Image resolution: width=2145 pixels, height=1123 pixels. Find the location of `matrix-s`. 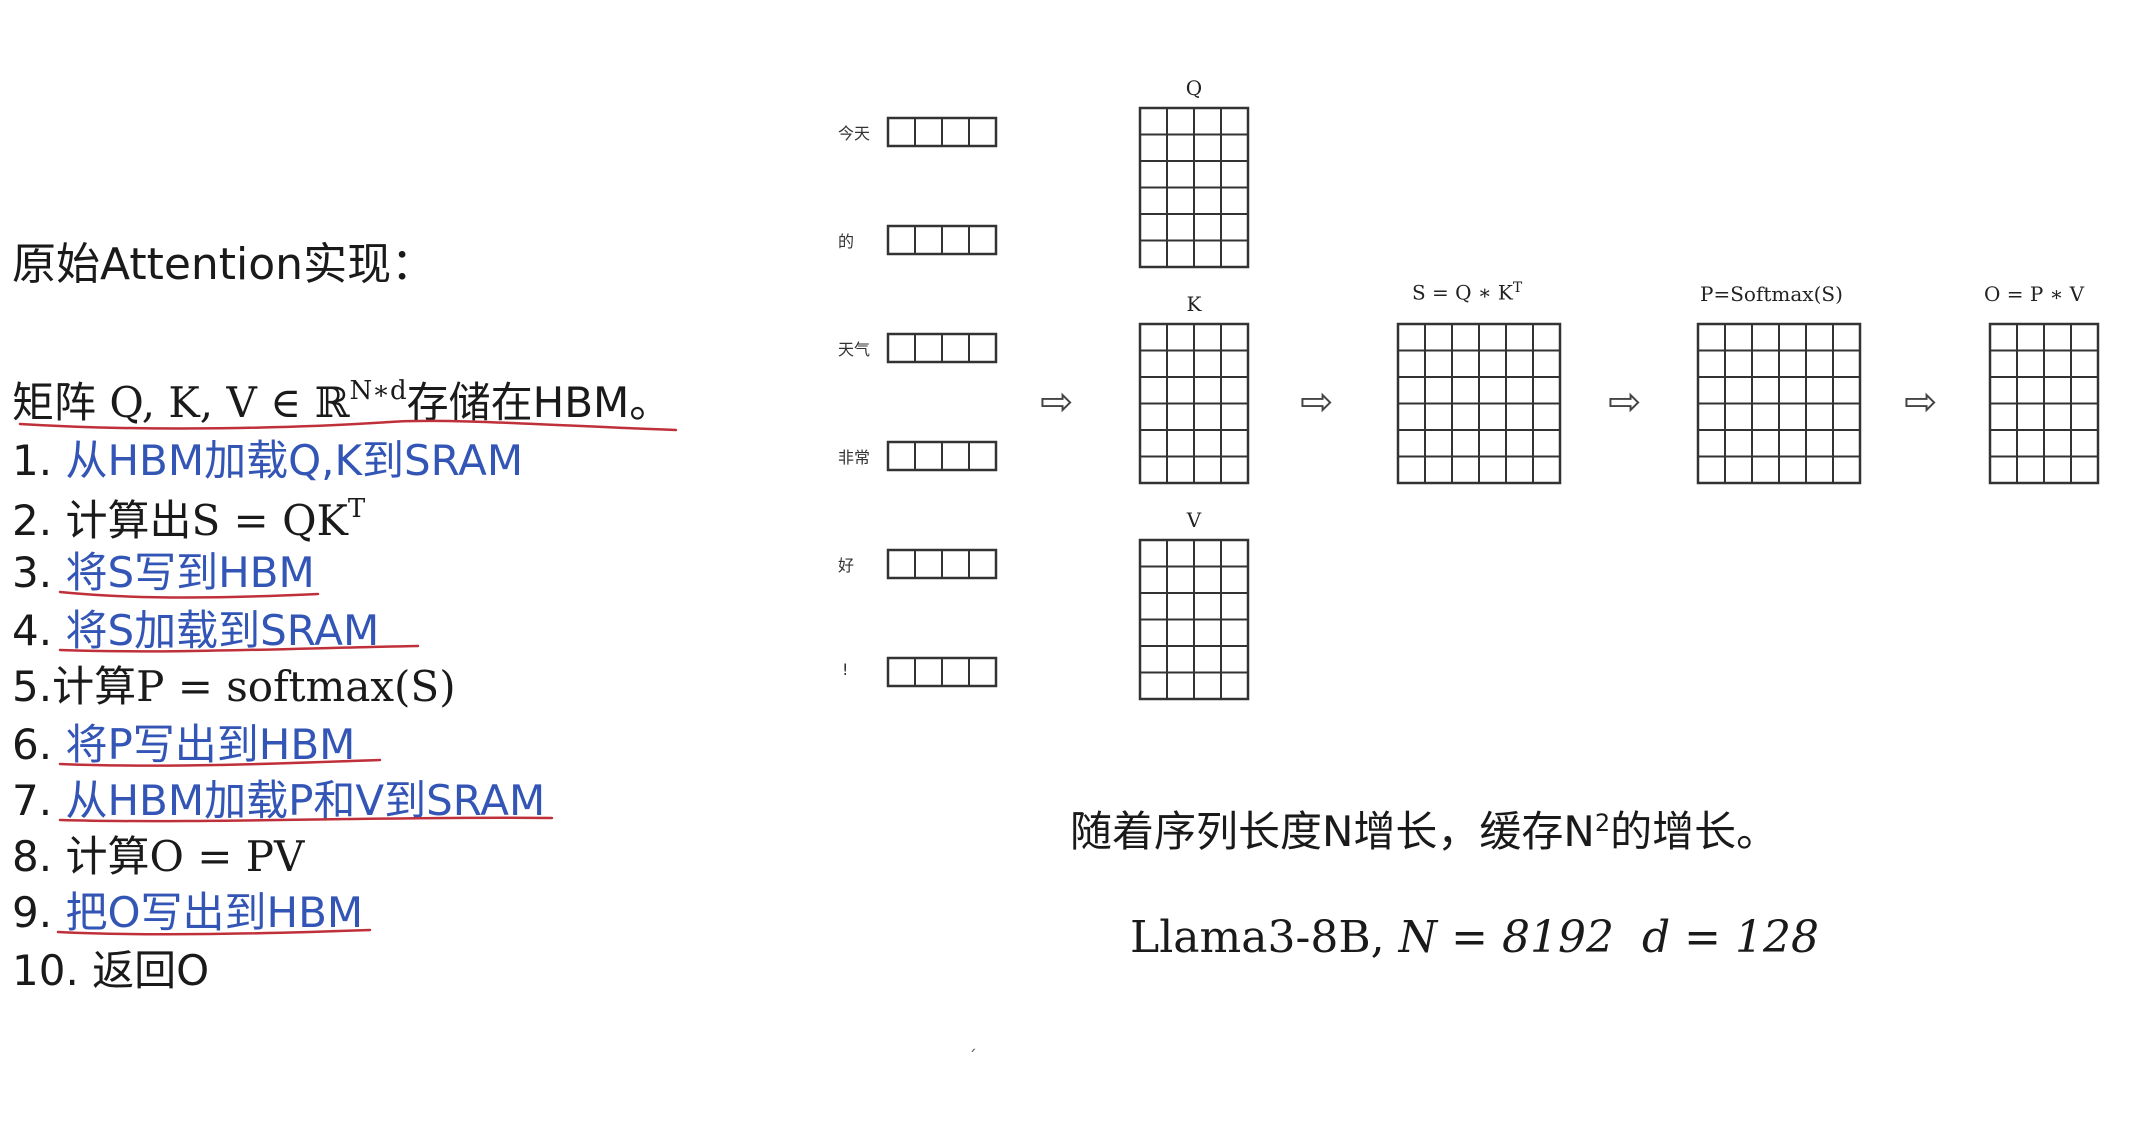

matrix-s is located at coordinates (1479, 403).